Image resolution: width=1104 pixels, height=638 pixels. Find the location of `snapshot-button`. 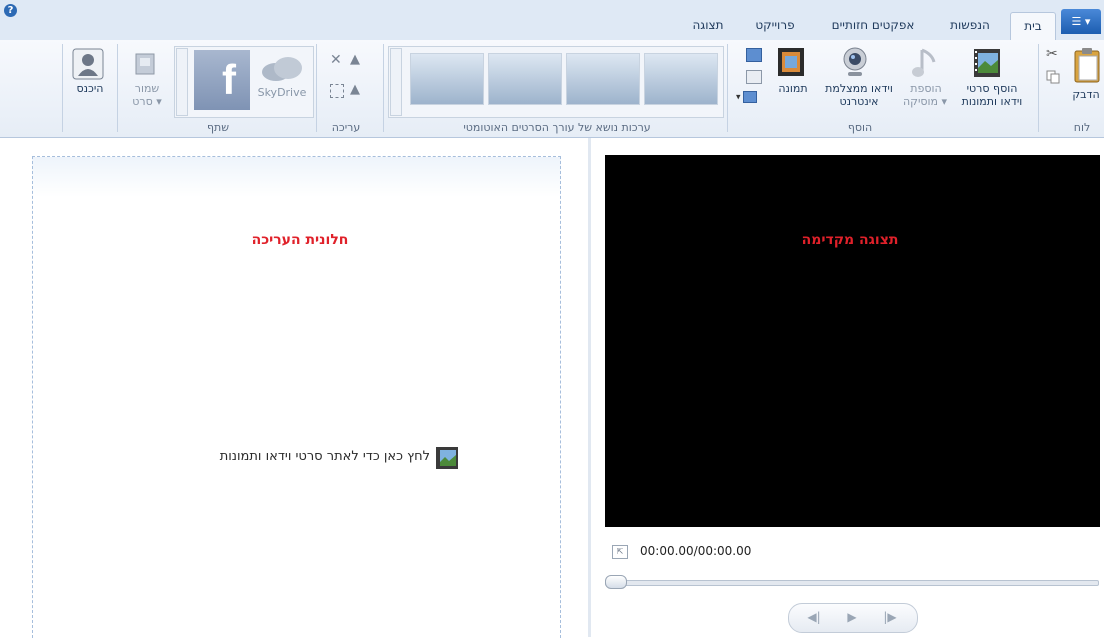

snapshot-button is located at coordinates (793, 63).